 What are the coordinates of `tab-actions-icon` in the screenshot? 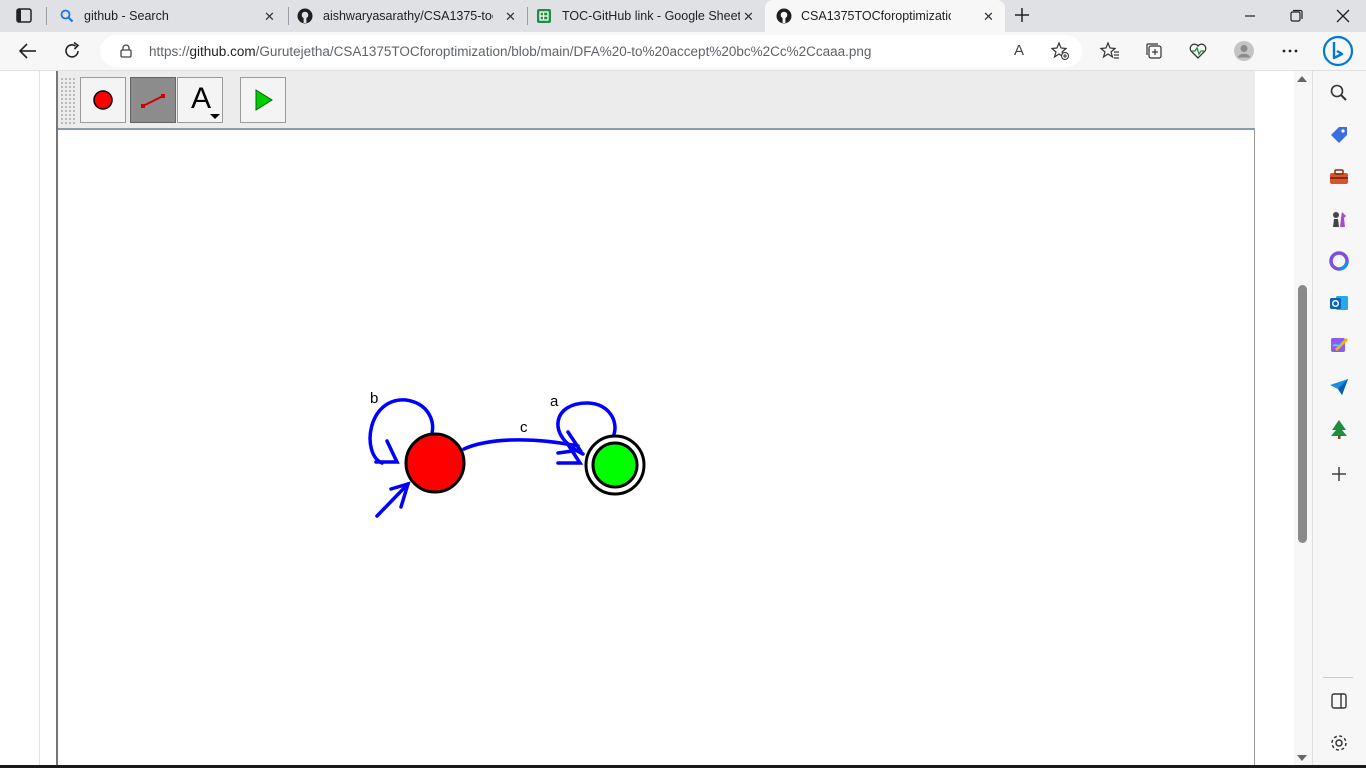 It's located at (24, 15).